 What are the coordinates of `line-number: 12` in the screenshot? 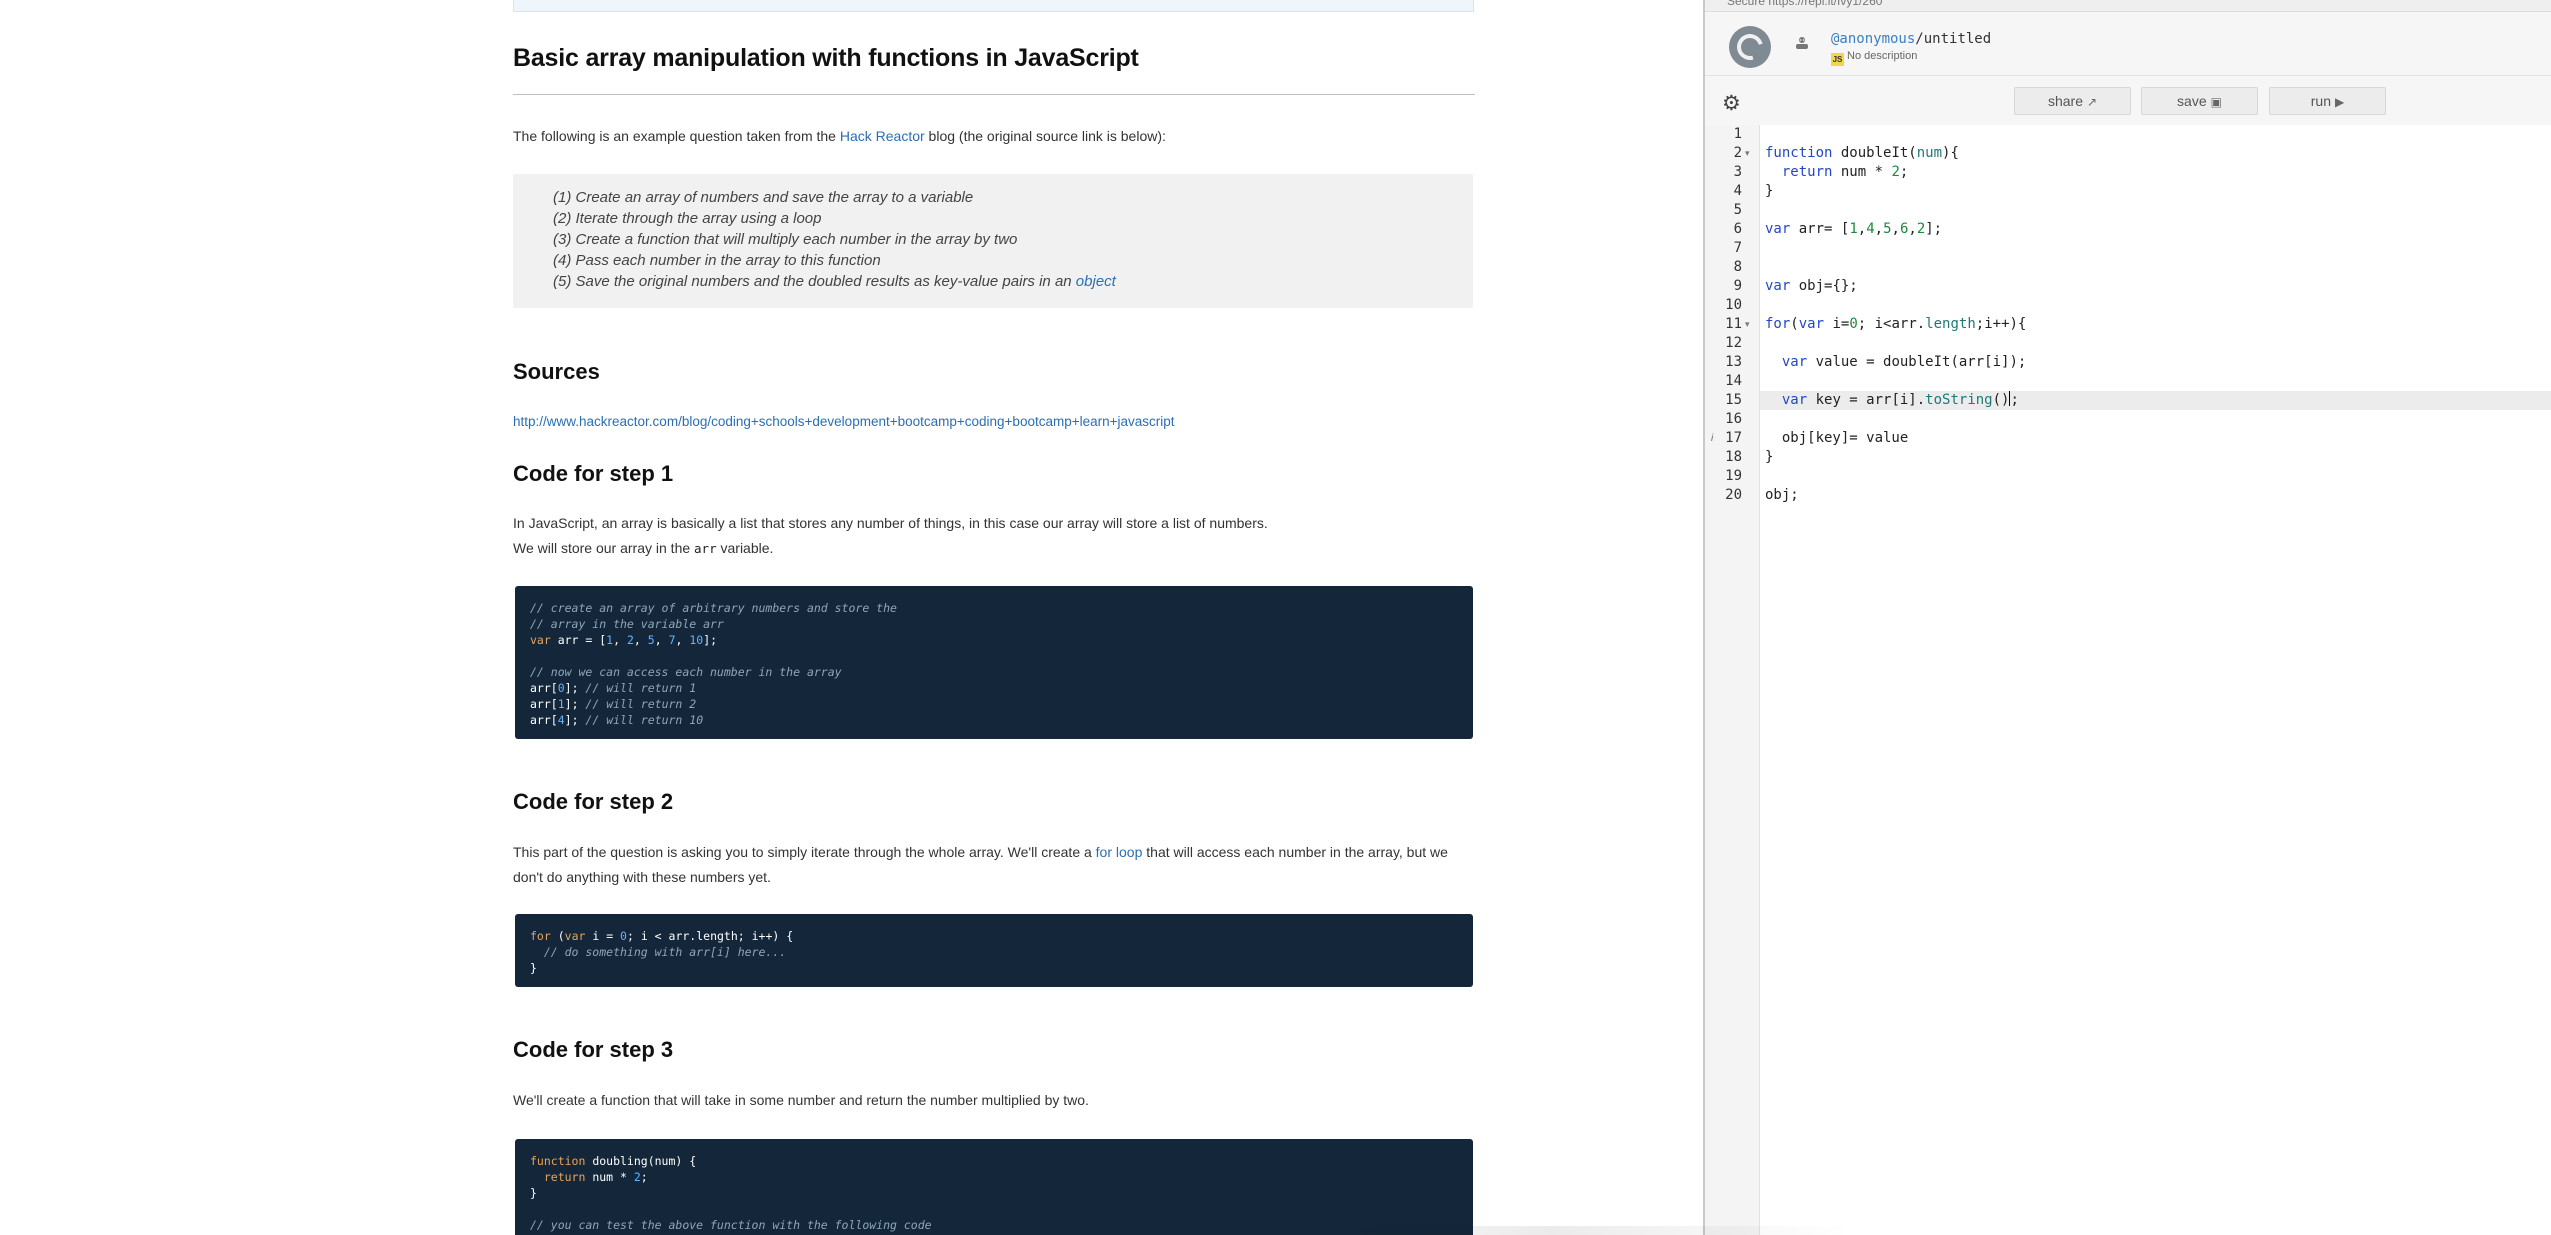 It's located at (1733, 343).